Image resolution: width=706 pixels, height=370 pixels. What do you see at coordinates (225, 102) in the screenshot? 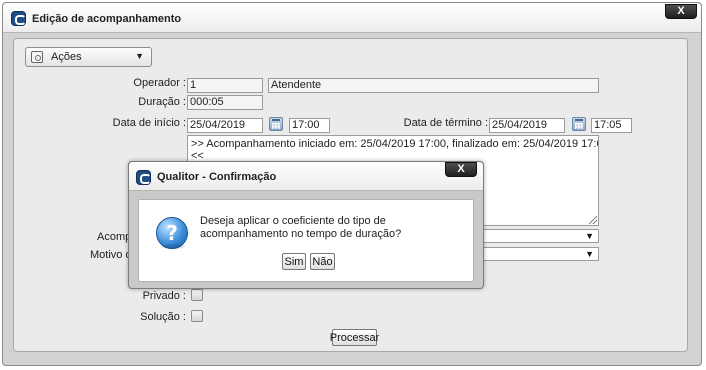
I see `duracao-field: 000:05` at bounding box center [225, 102].